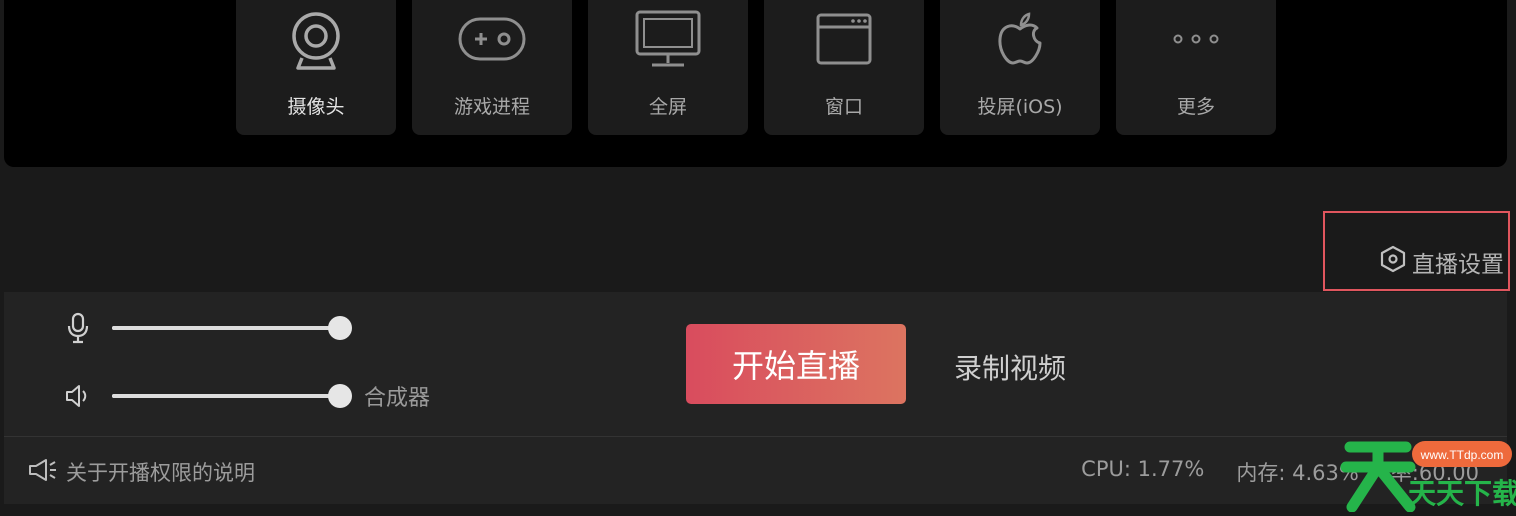 This screenshot has height=516, width=1516. What do you see at coordinates (43, 472) in the screenshot?
I see `megaphone-icon` at bounding box center [43, 472].